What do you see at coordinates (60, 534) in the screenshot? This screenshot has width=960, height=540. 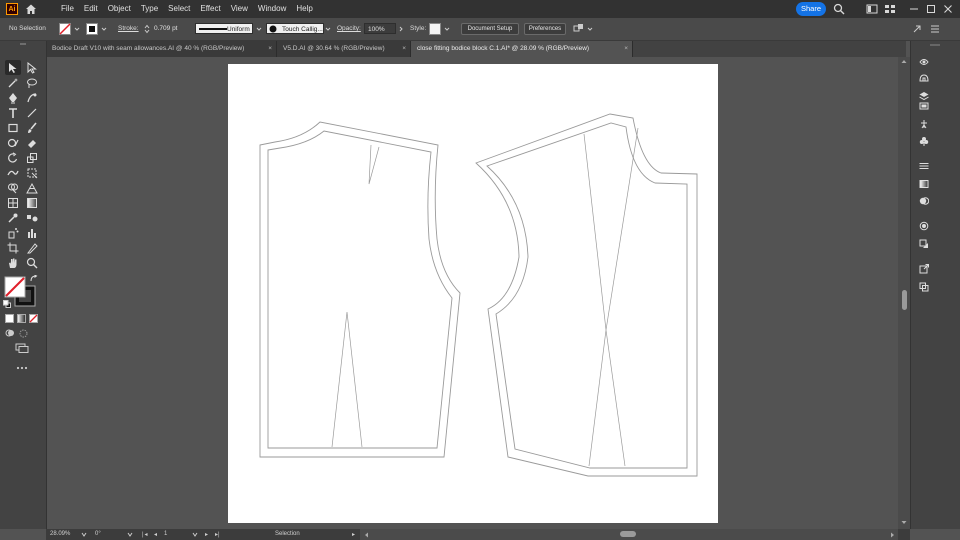 I see `zoom-level: 28.09%` at bounding box center [60, 534].